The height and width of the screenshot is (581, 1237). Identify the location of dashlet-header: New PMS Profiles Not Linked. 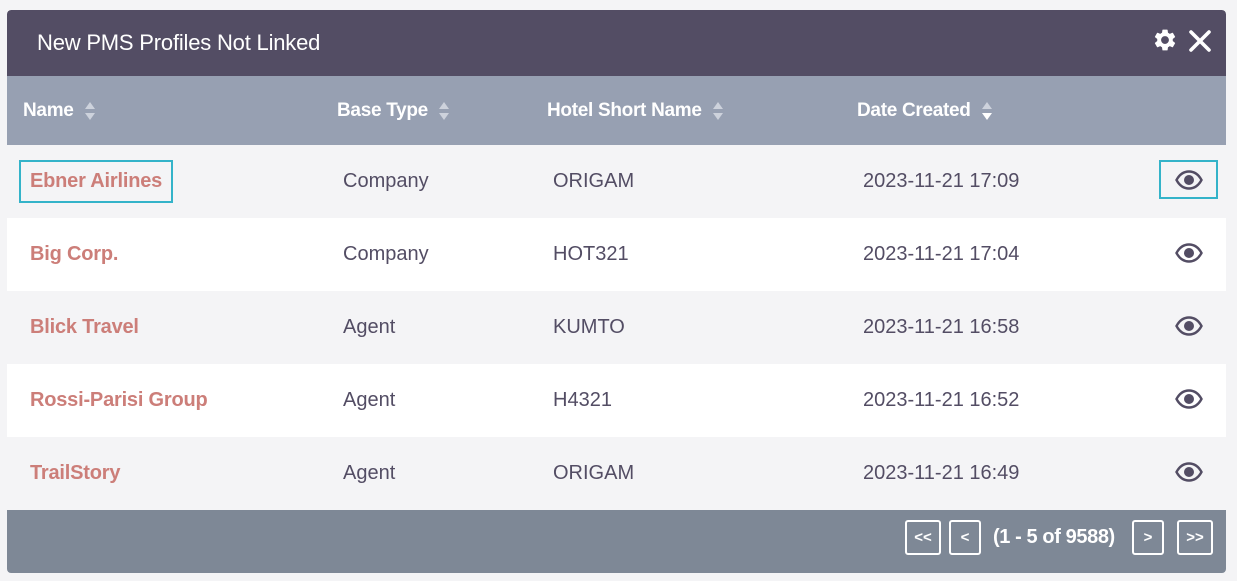
(616, 43).